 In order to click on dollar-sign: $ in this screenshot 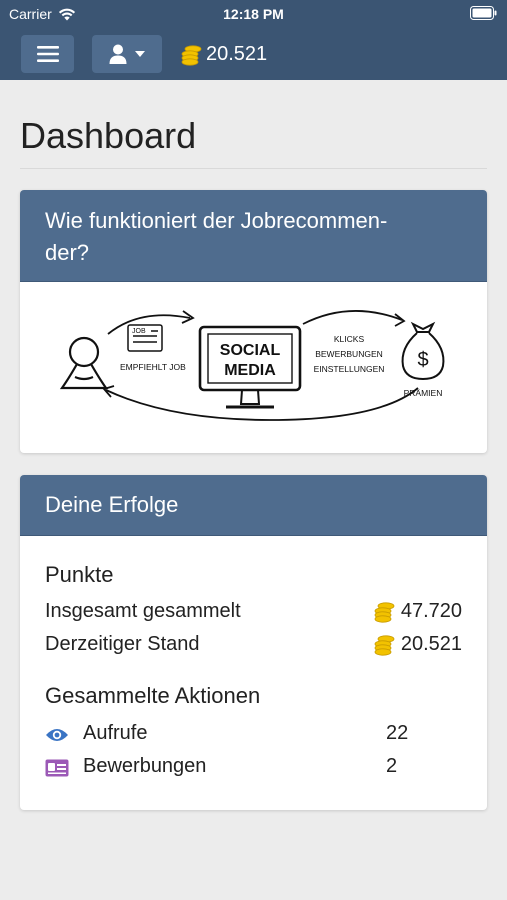, I will do `click(422, 360)`.